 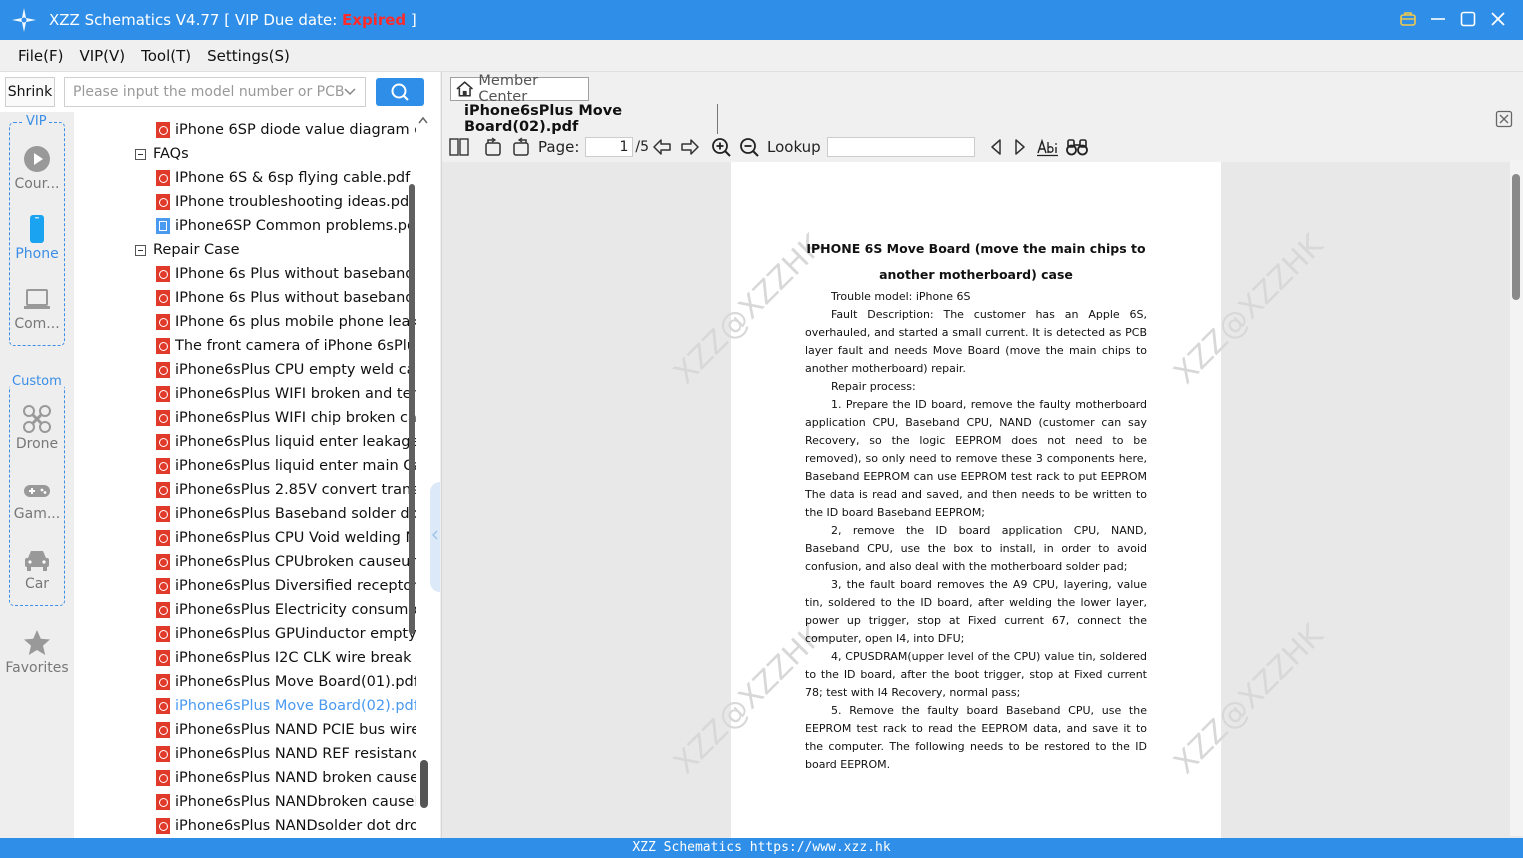 What do you see at coordinates (459, 147) in the screenshot?
I see `two-page-icon` at bounding box center [459, 147].